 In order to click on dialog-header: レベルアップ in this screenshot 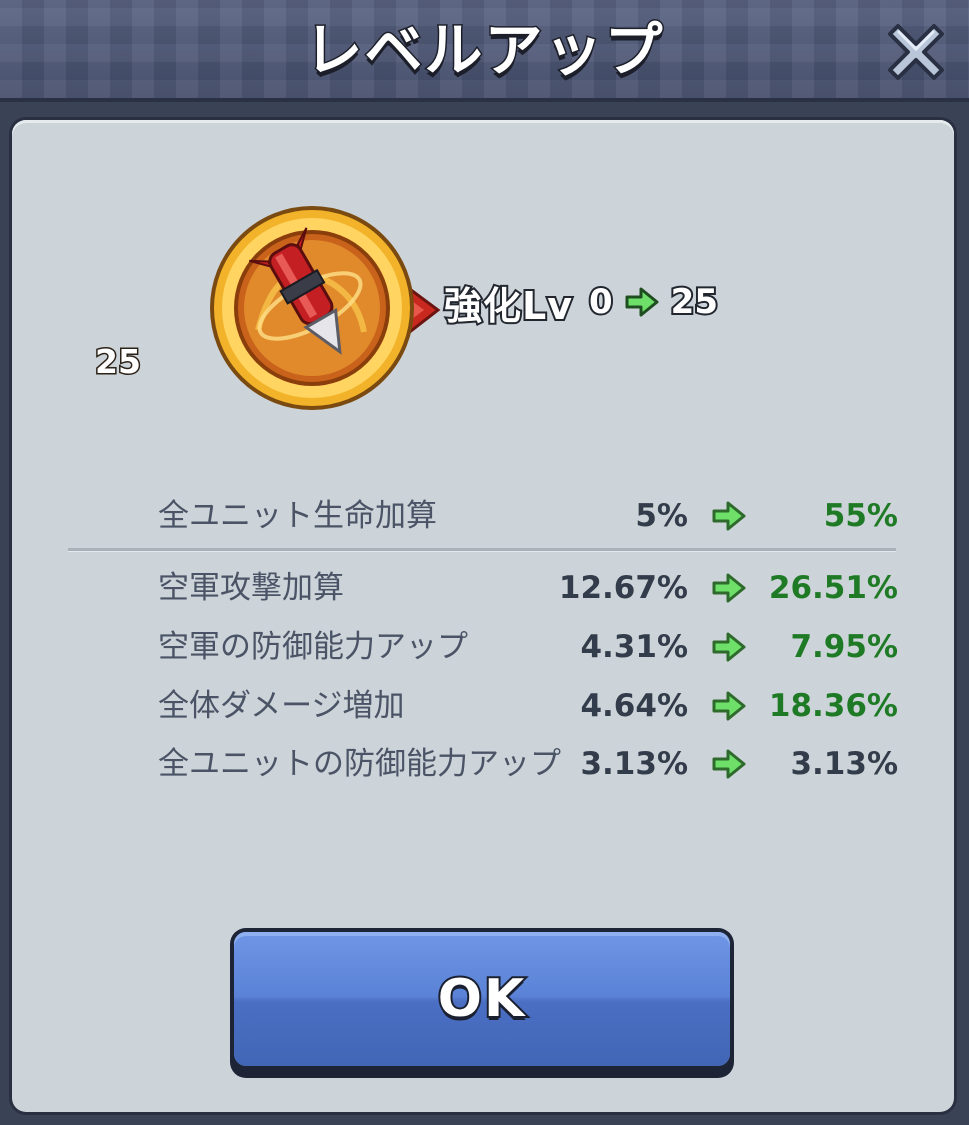, I will do `click(484, 51)`.